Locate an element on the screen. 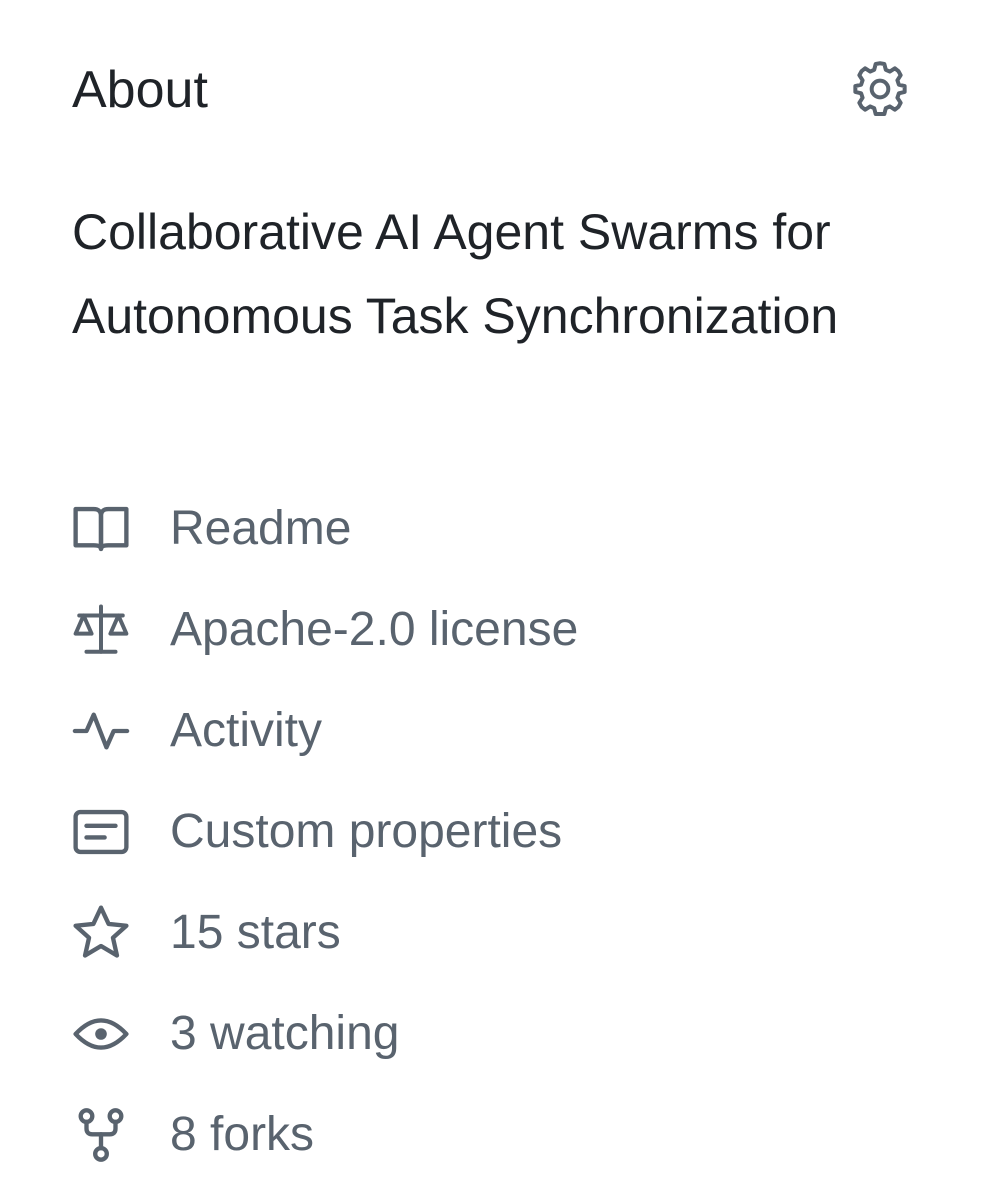 This screenshot has height=1200, width=982. forks-label: 8 forks is located at coordinates (242, 1134).